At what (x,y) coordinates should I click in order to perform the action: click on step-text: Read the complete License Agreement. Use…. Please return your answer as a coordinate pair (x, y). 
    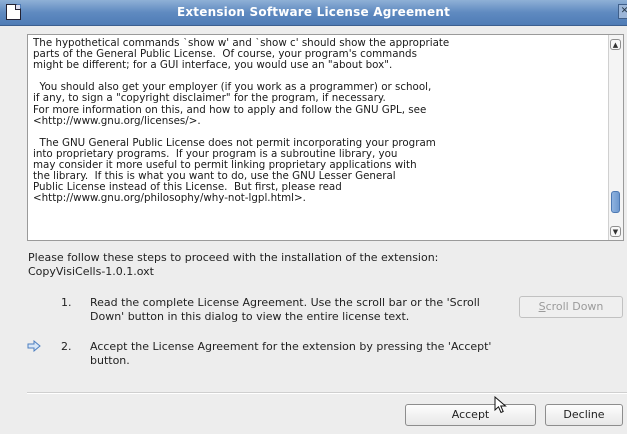
    Looking at the image, I should click on (300, 310).